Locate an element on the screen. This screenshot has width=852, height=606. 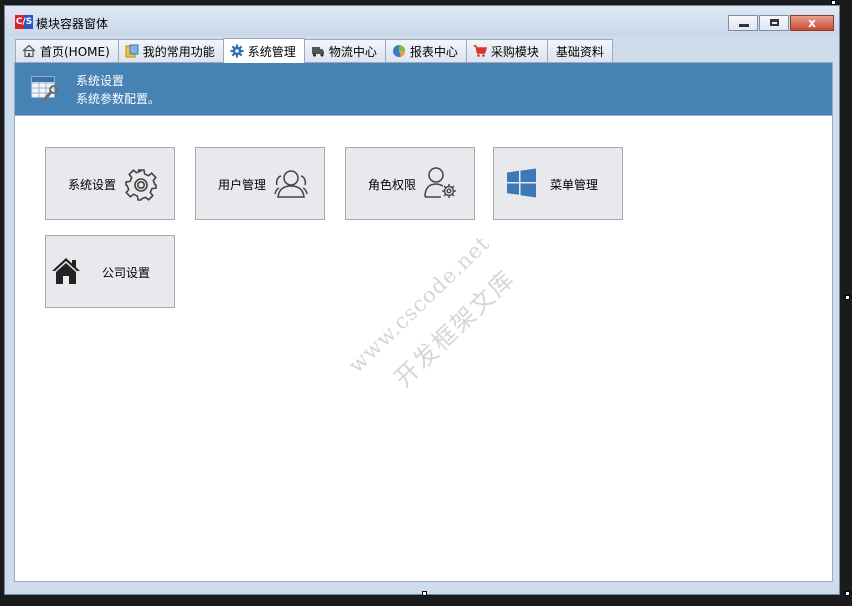
banner-subtitle: 系统参数配置。 is located at coordinates (118, 99).